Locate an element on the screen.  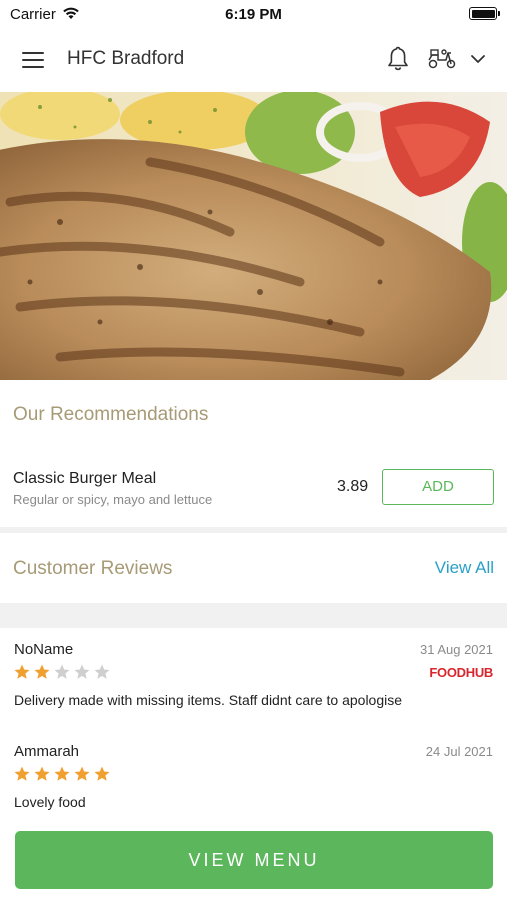
hamburger-menu-icon is located at coordinates (34, 60).